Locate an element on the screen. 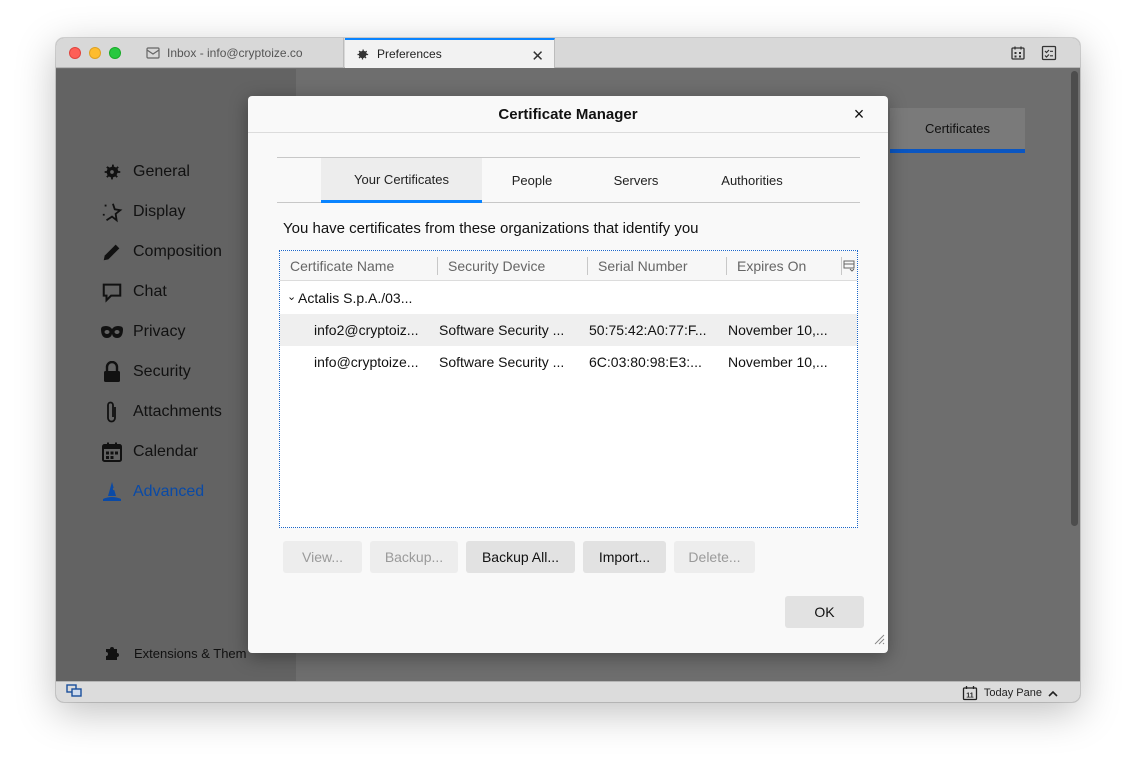 The height and width of the screenshot is (776, 1136). mail-icon is located at coordinates (153, 53).